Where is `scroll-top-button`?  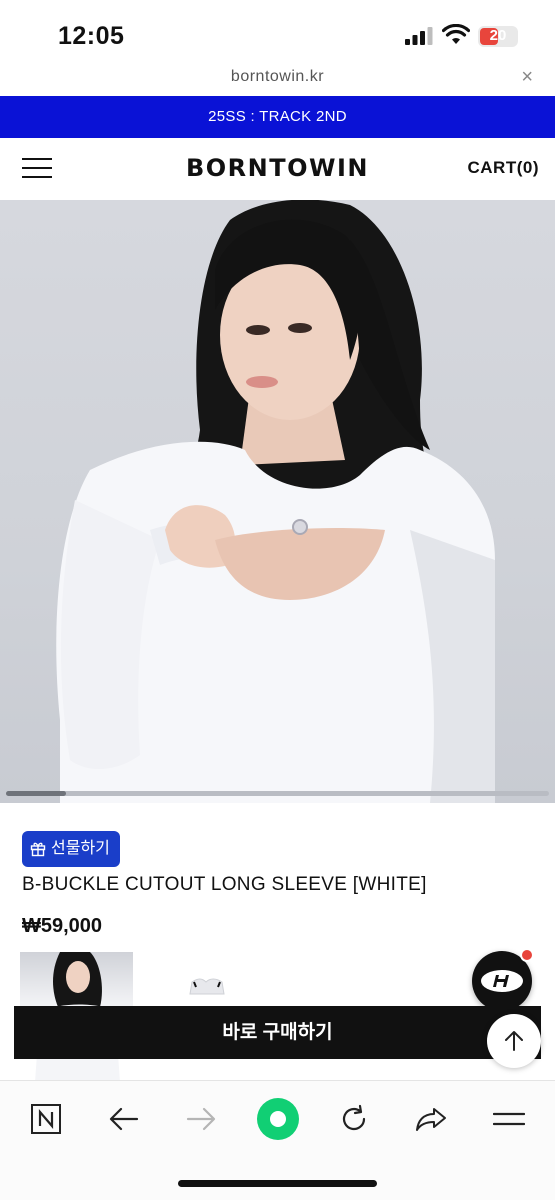
scroll-top-button is located at coordinates (514, 1041).